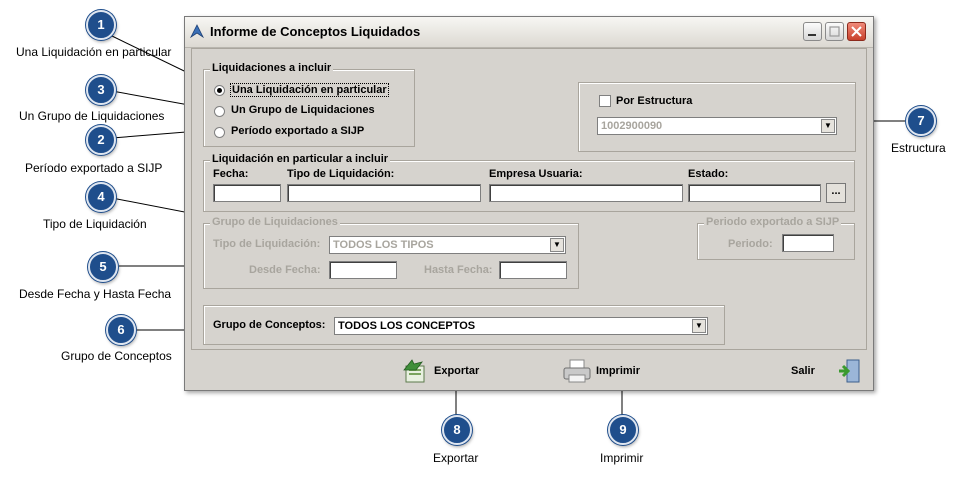 Image resolution: width=971 pixels, height=485 pixels. I want to click on grupo-conceptos-value: TODOS LOS CONCEPTOS, so click(407, 326).